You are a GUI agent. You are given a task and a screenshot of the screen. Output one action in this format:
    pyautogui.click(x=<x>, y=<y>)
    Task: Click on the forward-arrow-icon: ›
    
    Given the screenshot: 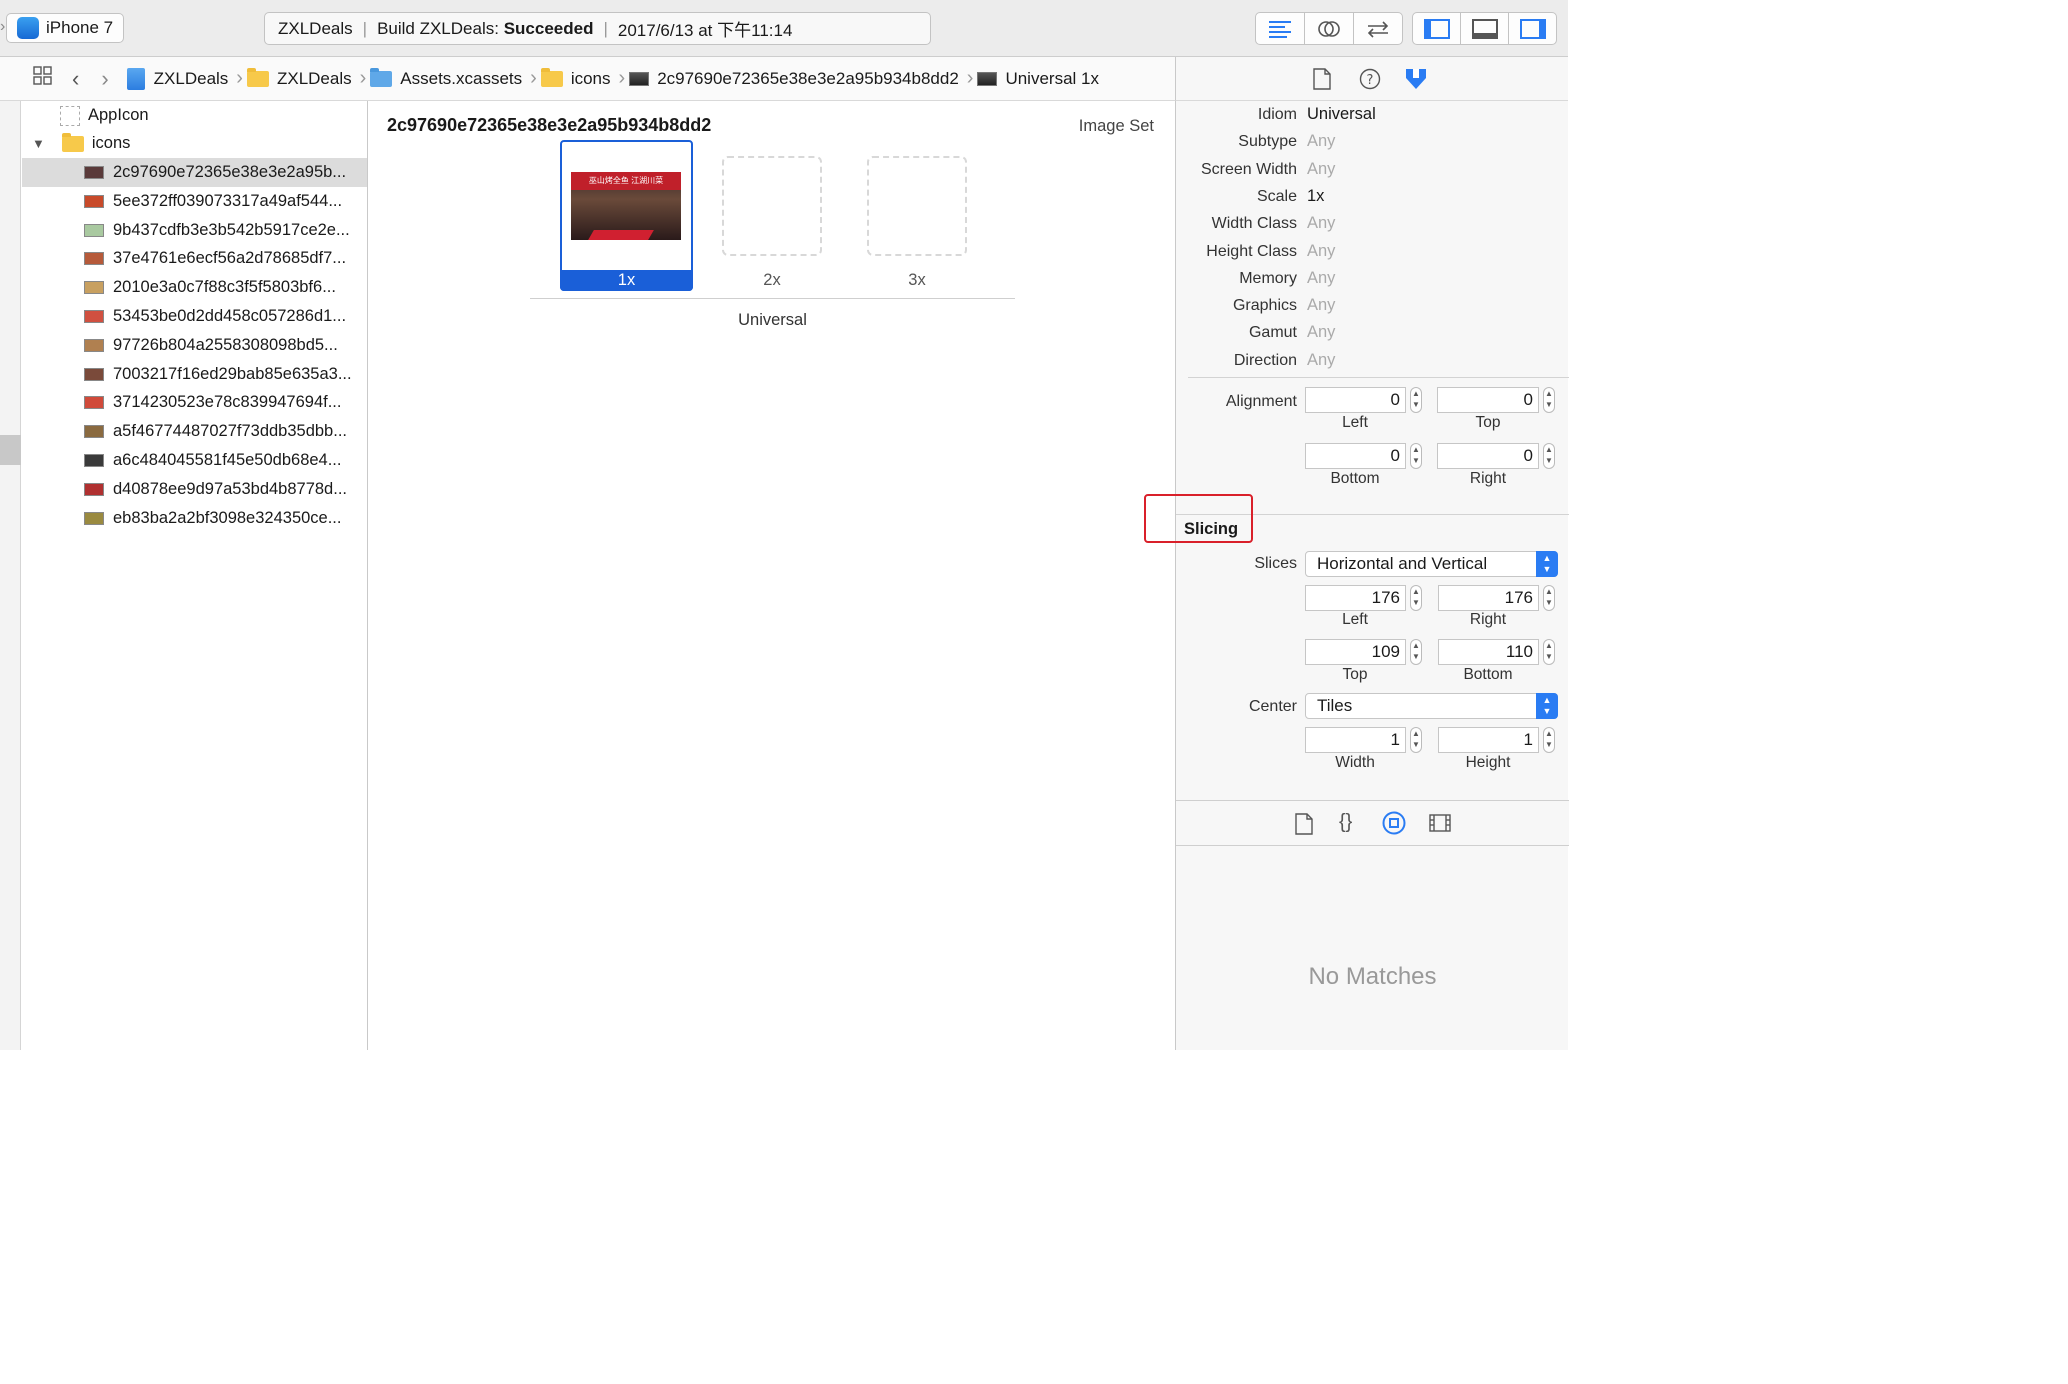 What is the action you would take?
    pyautogui.click(x=104, y=79)
    